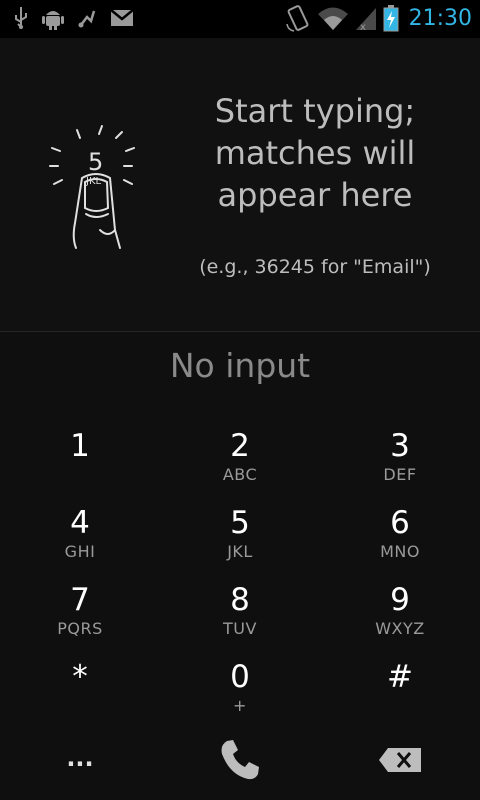 The height and width of the screenshot is (800, 480). I want to click on key-3: 3 DEF, so click(400, 458).